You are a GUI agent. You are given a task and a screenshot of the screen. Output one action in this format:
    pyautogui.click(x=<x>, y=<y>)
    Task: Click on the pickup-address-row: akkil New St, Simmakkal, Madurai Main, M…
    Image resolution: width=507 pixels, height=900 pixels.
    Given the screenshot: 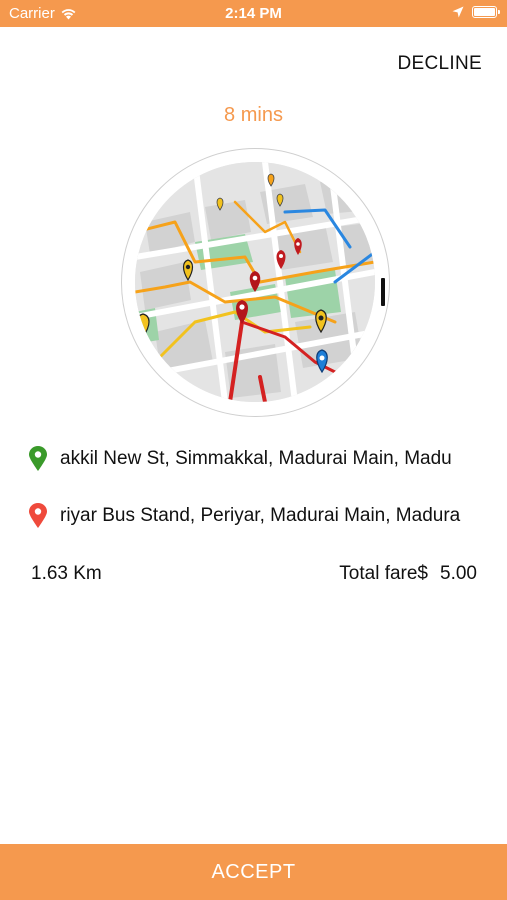 What is the action you would take?
    pyautogui.click(x=255, y=459)
    